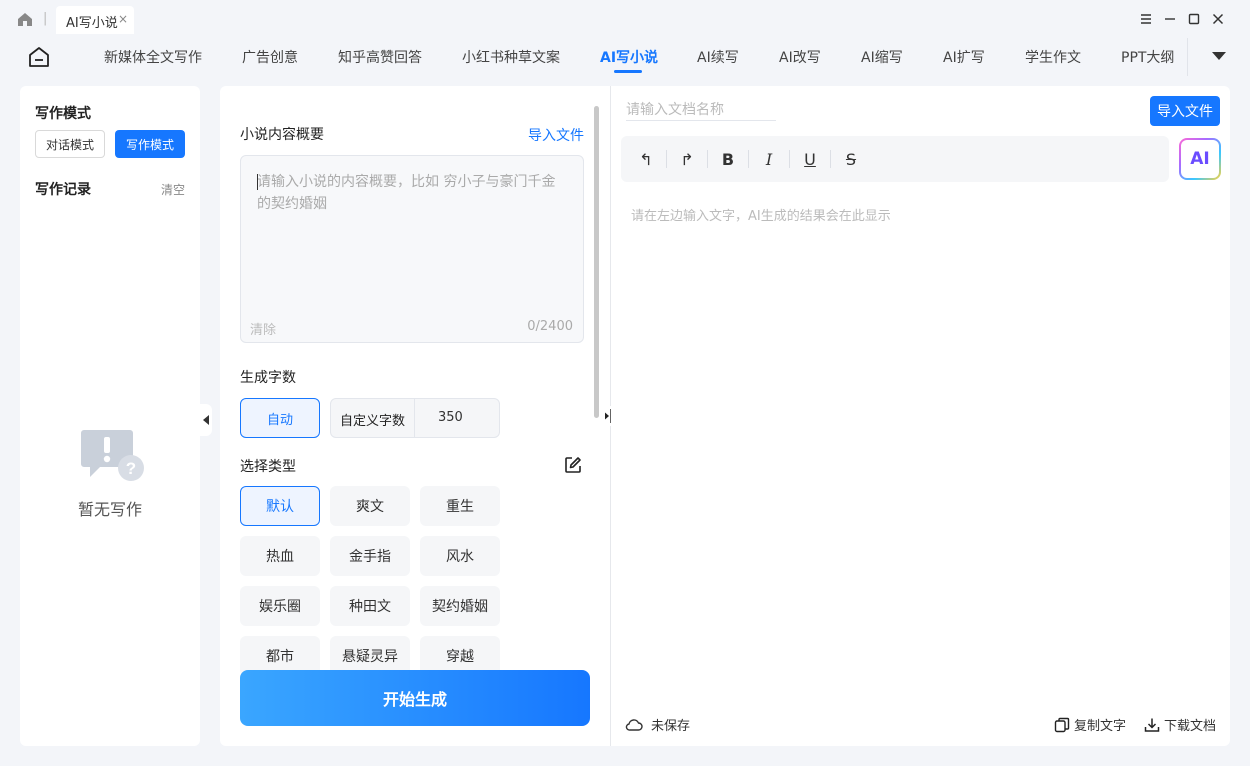 Image resolution: width=1250 pixels, height=766 pixels. I want to click on editor-placeholder: 请在左边输入文字，AI生成的结果会在此显示, so click(761, 214).